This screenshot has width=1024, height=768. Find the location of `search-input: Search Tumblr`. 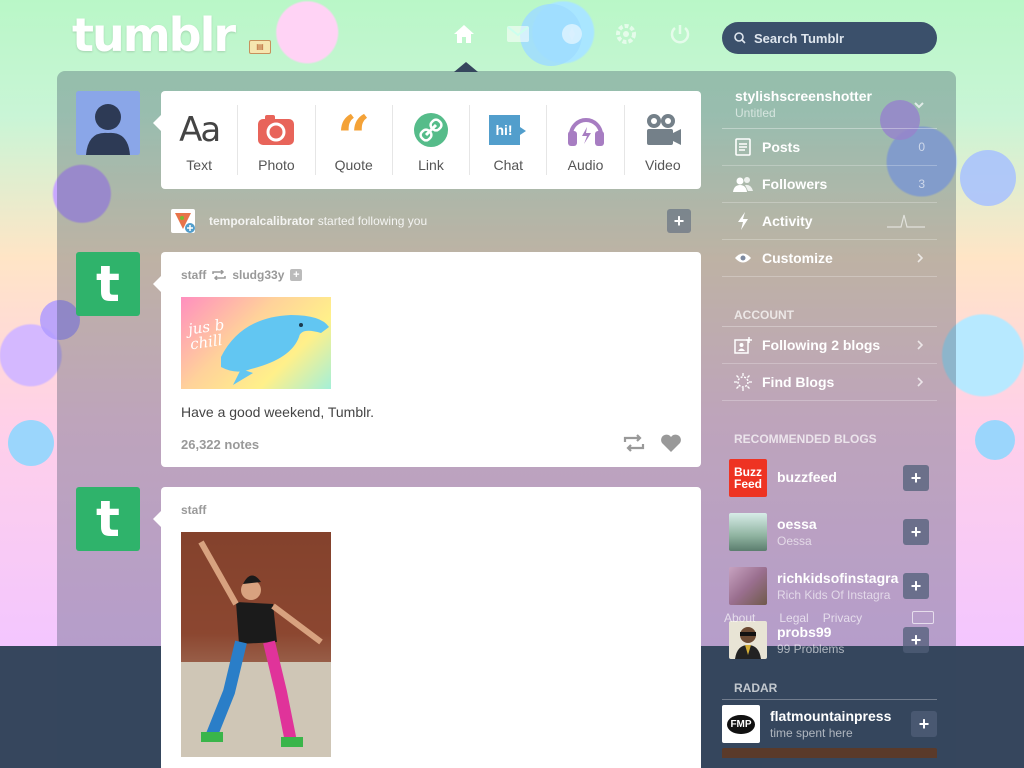

search-input: Search Tumblr is located at coordinates (829, 38).